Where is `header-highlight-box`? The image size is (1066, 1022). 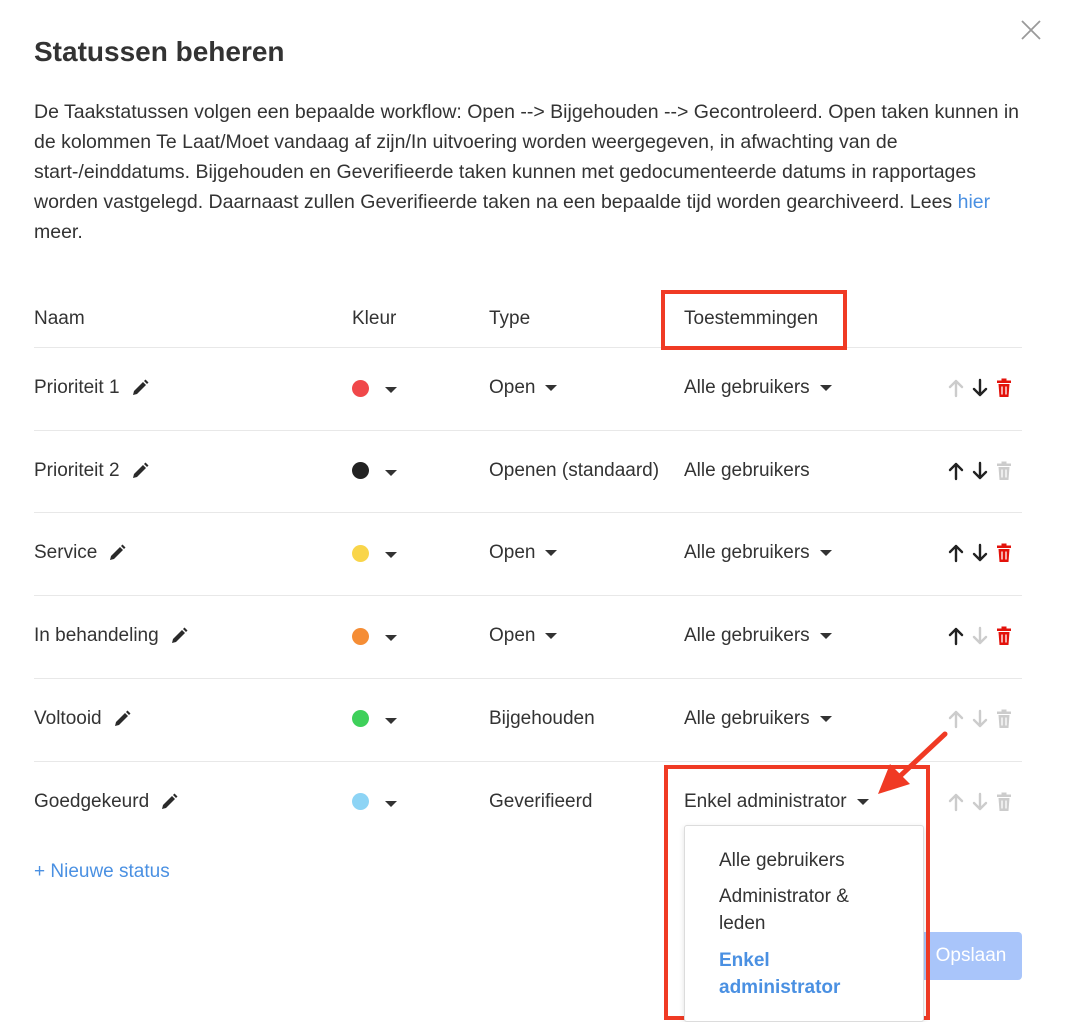
header-highlight-box is located at coordinates (754, 320).